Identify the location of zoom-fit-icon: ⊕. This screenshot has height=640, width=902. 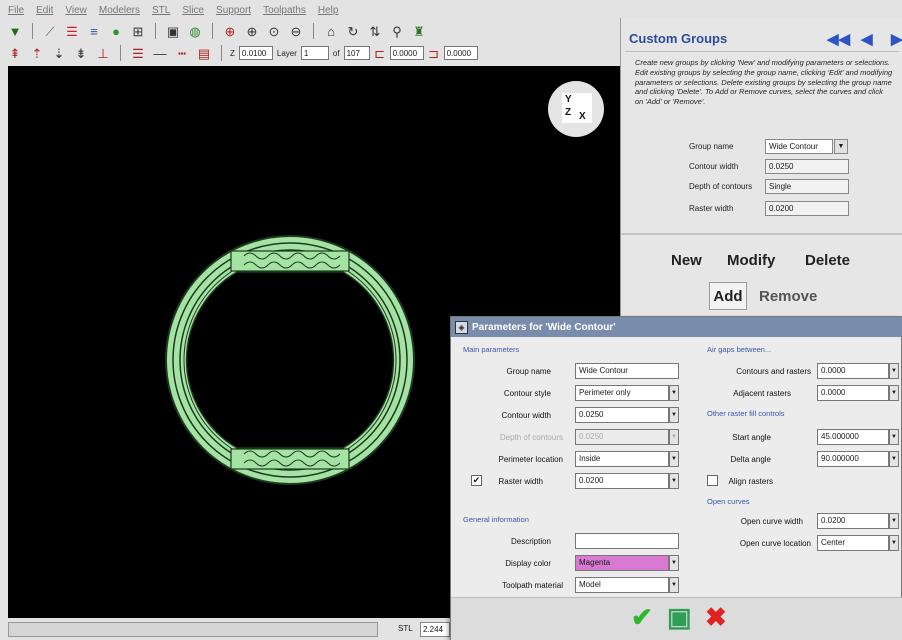
(230, 31).